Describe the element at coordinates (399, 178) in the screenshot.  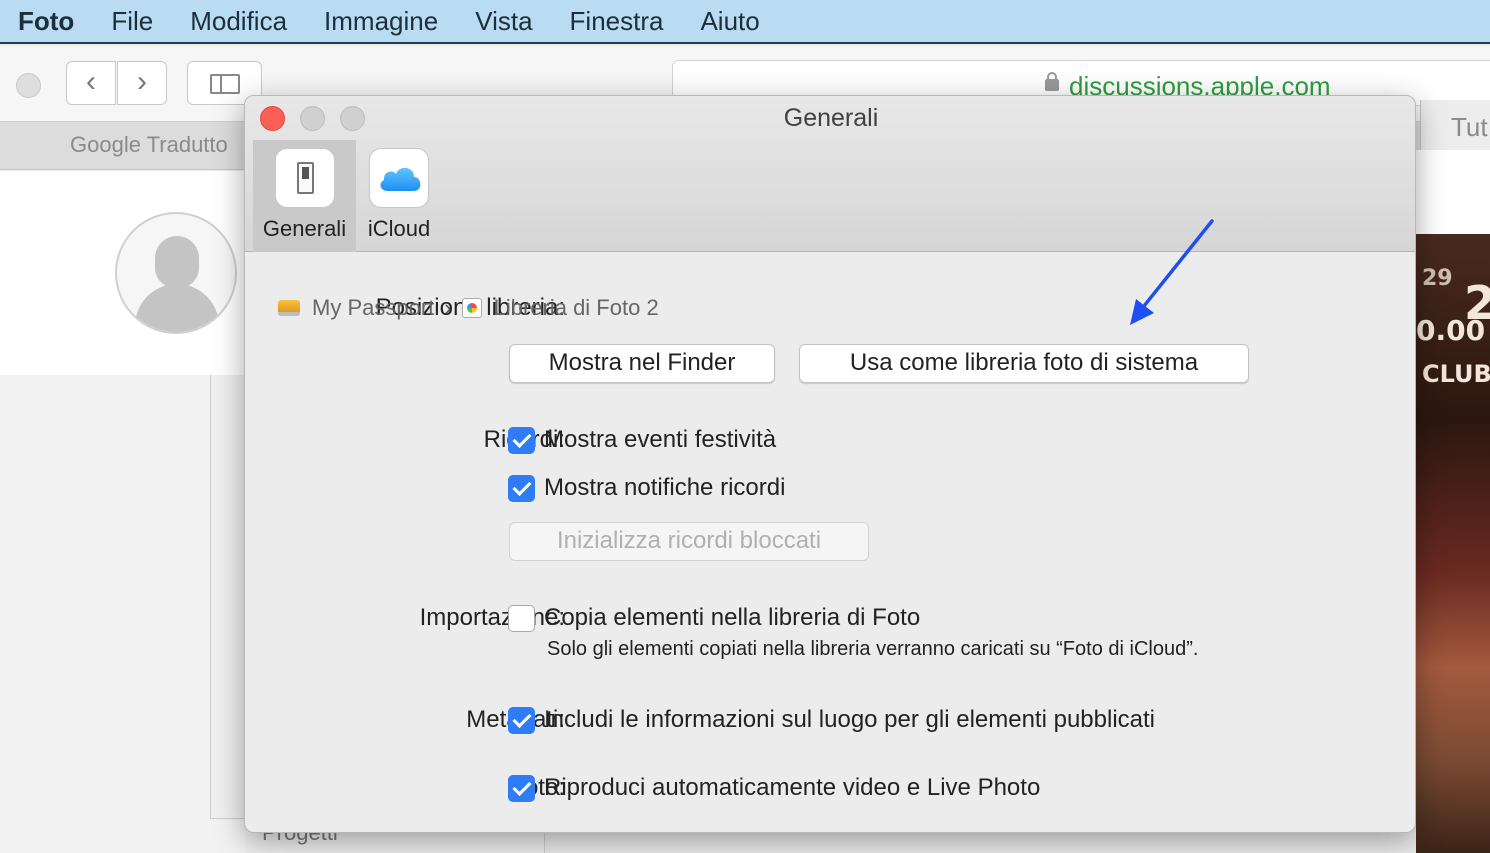
I see `icloud-icon` at that location.